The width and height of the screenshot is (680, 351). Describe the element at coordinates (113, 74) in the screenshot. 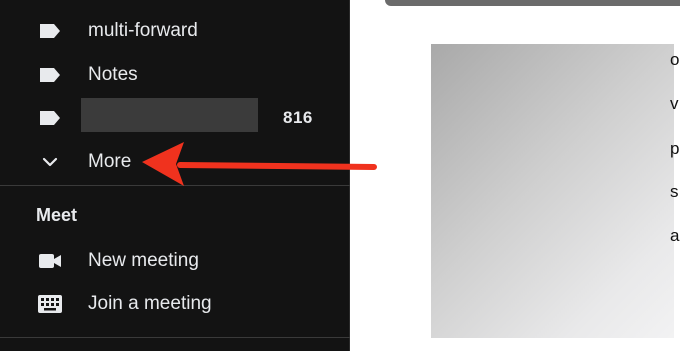

I see `sidebar-item-label: Notes` at that location.